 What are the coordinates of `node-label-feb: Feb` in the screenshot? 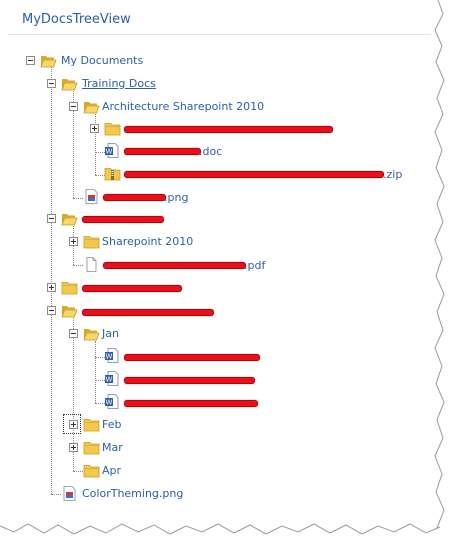 It's located at (111, 425).